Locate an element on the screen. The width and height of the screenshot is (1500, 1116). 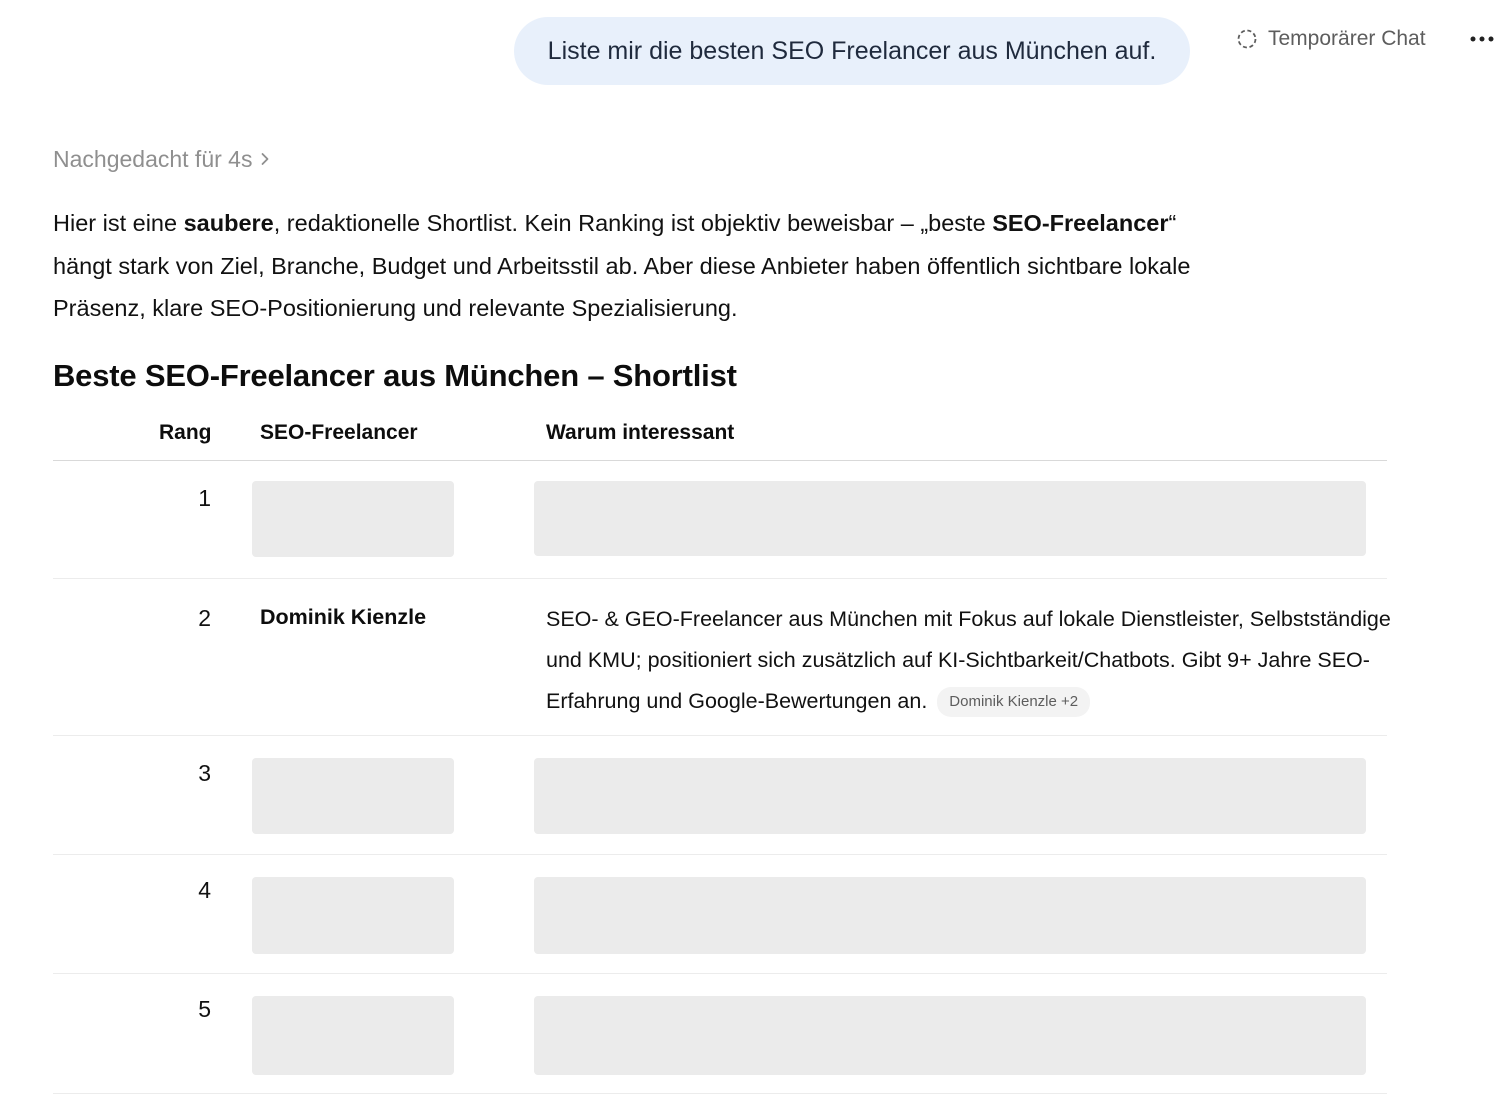
more-options-button is located at coordinates (1482, 39).